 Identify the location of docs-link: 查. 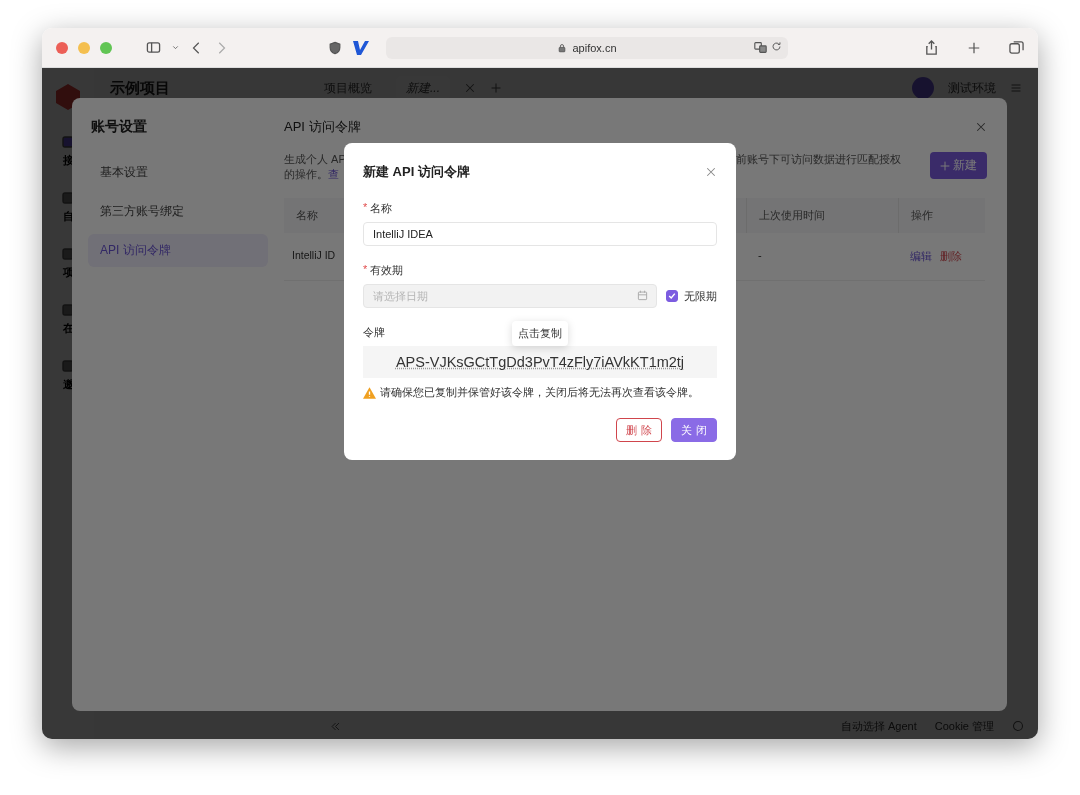
(333, 174).